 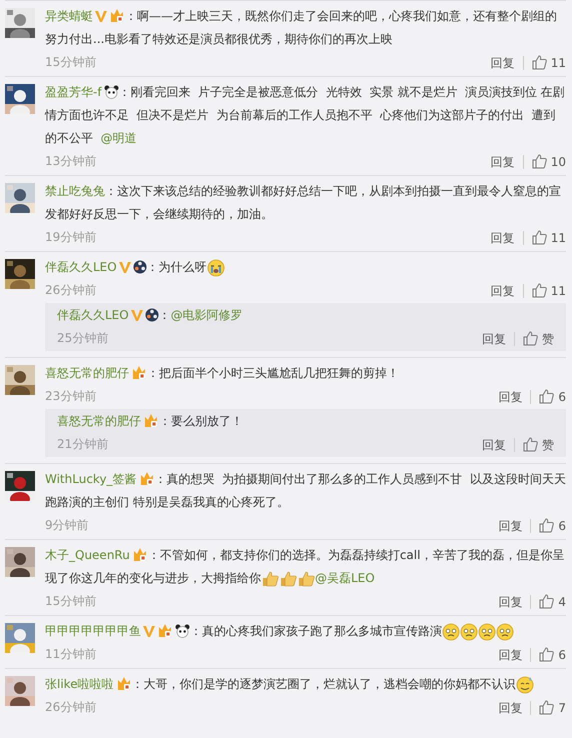 What do you see at coordinates (70, 237) in the screenshot?
I see `timestamp: 19分钟前` at bounding box center [70, 237].